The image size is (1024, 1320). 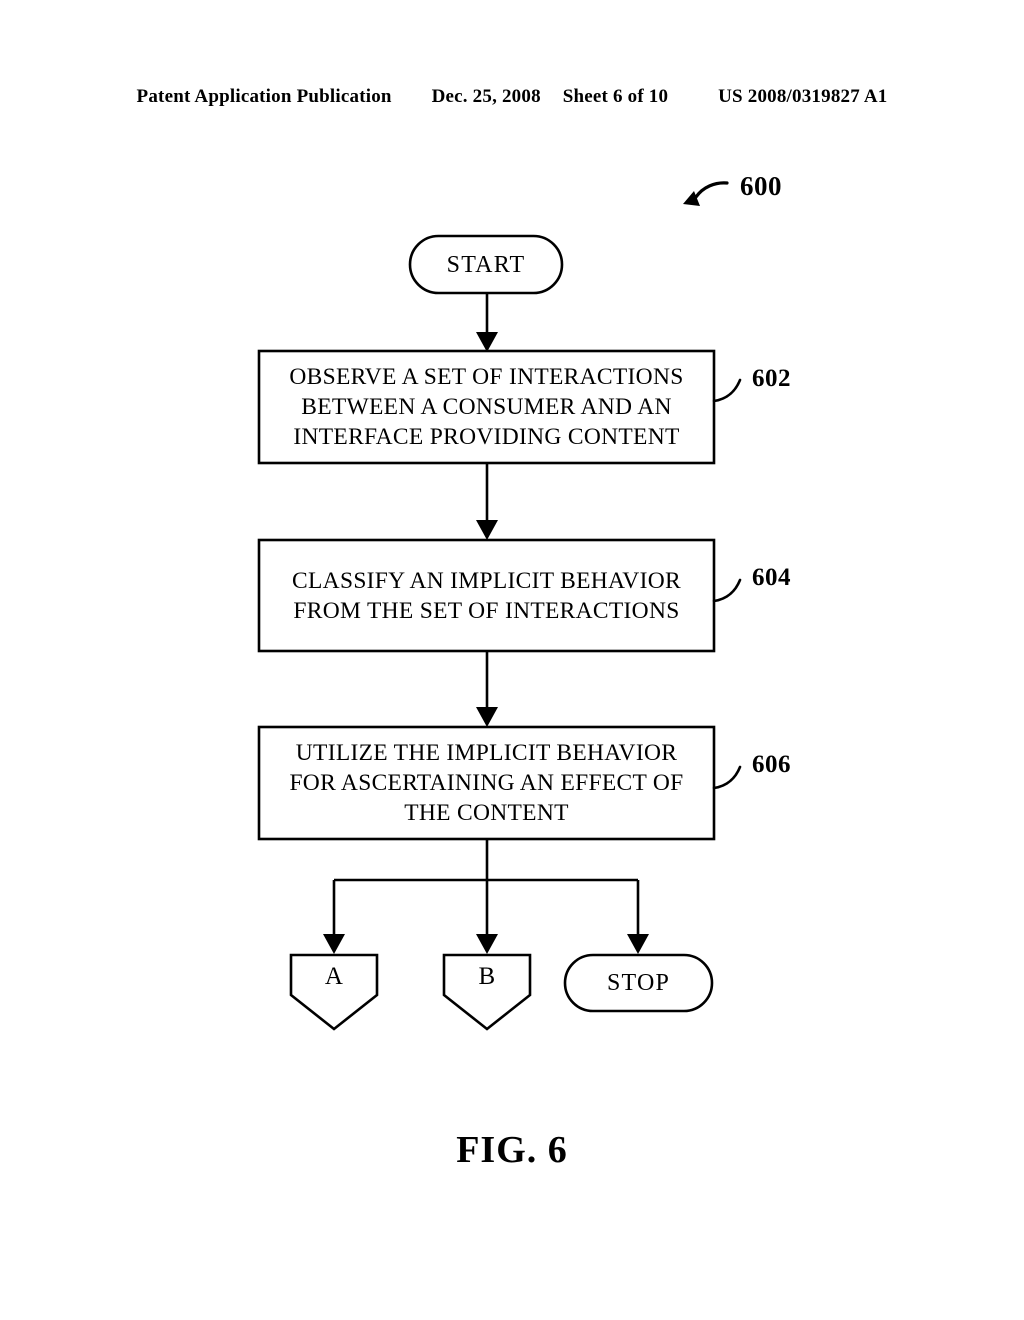 What do you see at coordinates (771, 764) in the screenshot?
I see `ref-number-606: 606` at bounding box center [771, 764].